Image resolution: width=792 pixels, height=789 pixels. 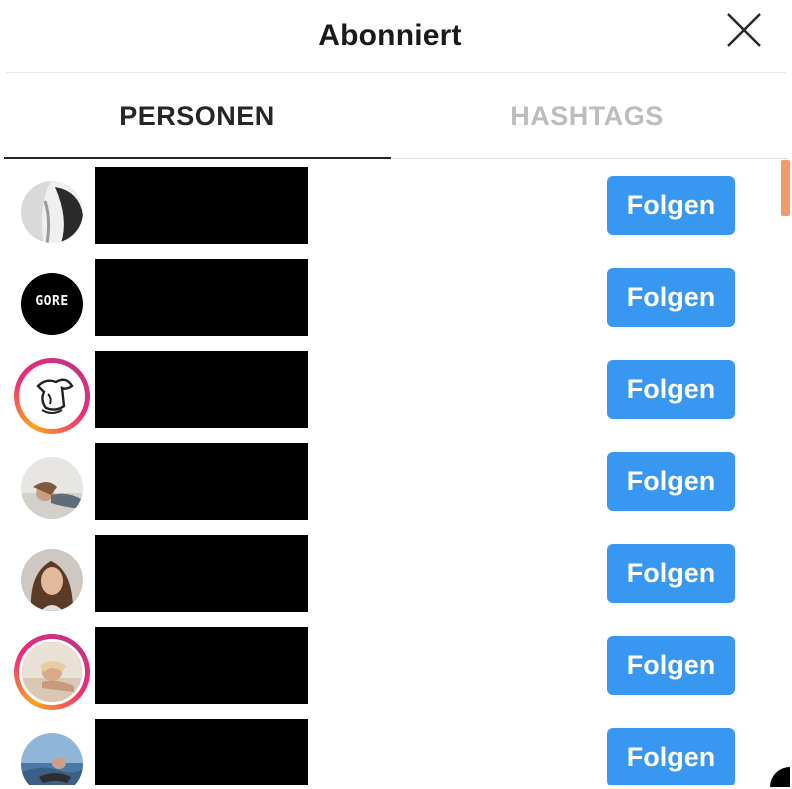 I want to click on avatar-woman-portrait, so click(x=52, y=580).